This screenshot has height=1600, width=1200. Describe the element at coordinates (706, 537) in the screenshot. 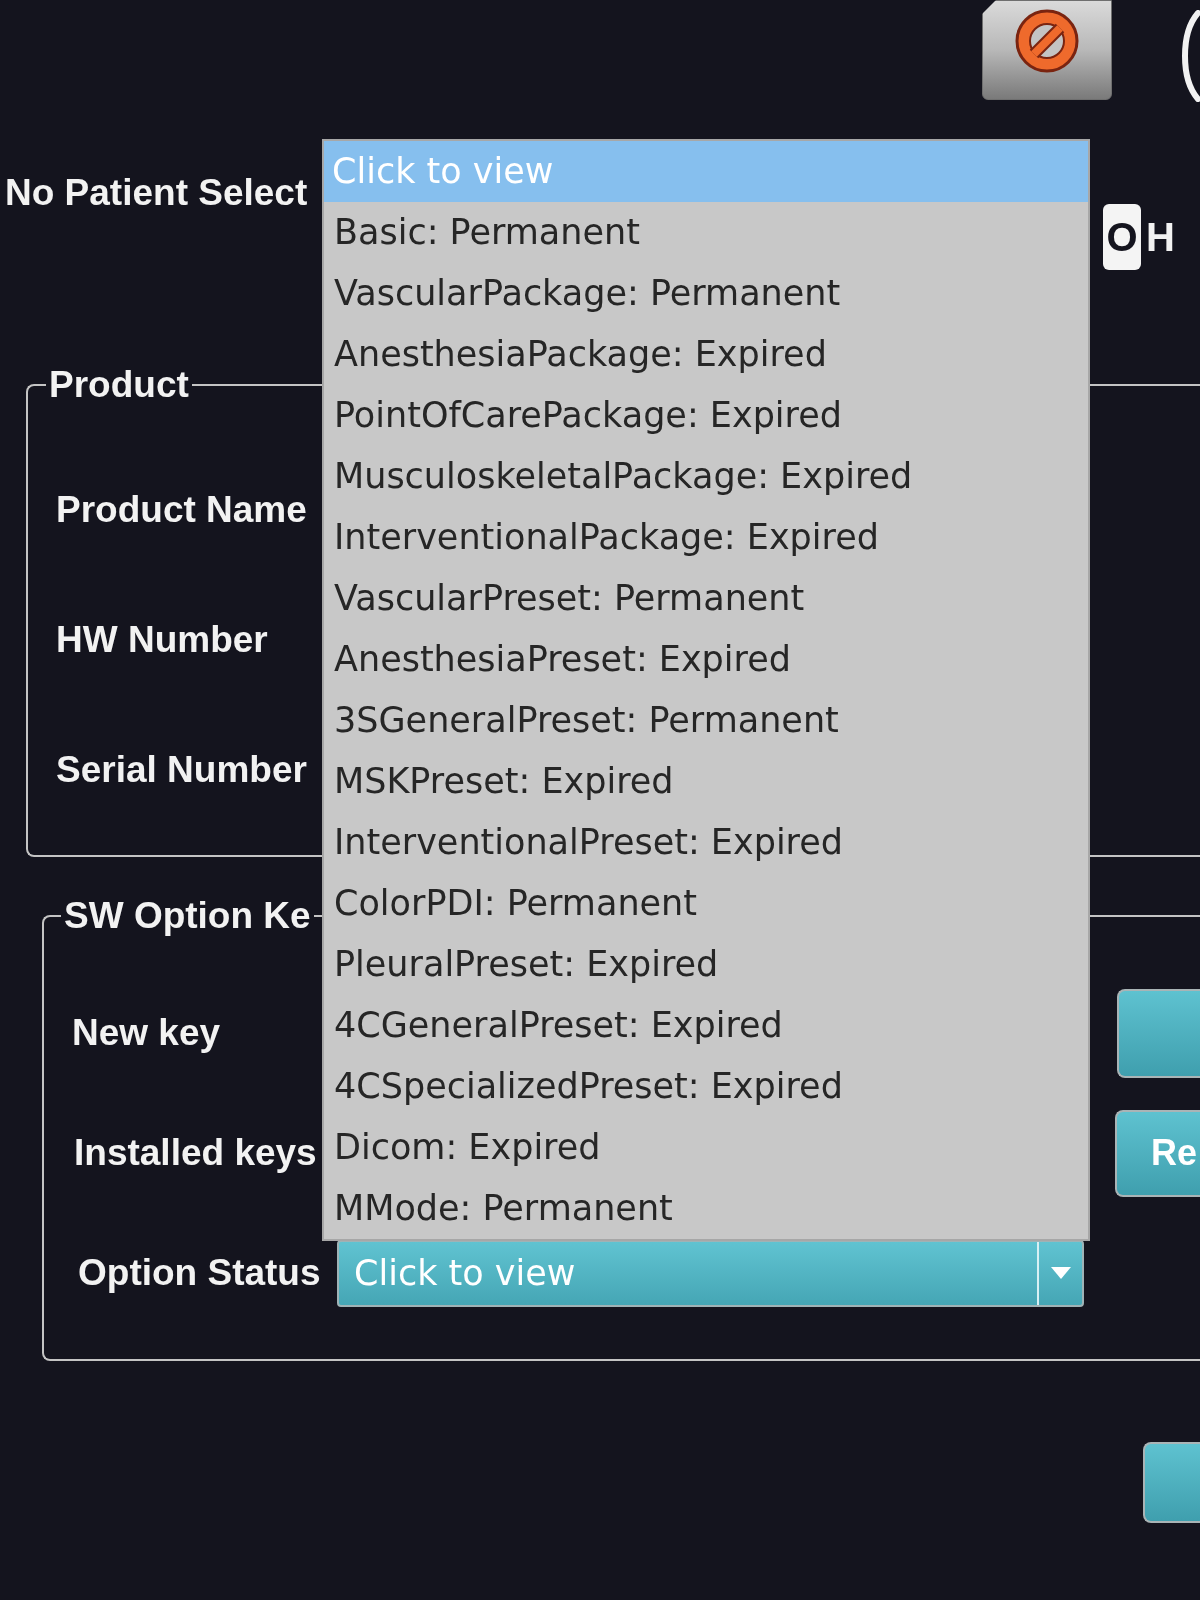

I see `option-item: InterventionalPackage: Expired` at that location.